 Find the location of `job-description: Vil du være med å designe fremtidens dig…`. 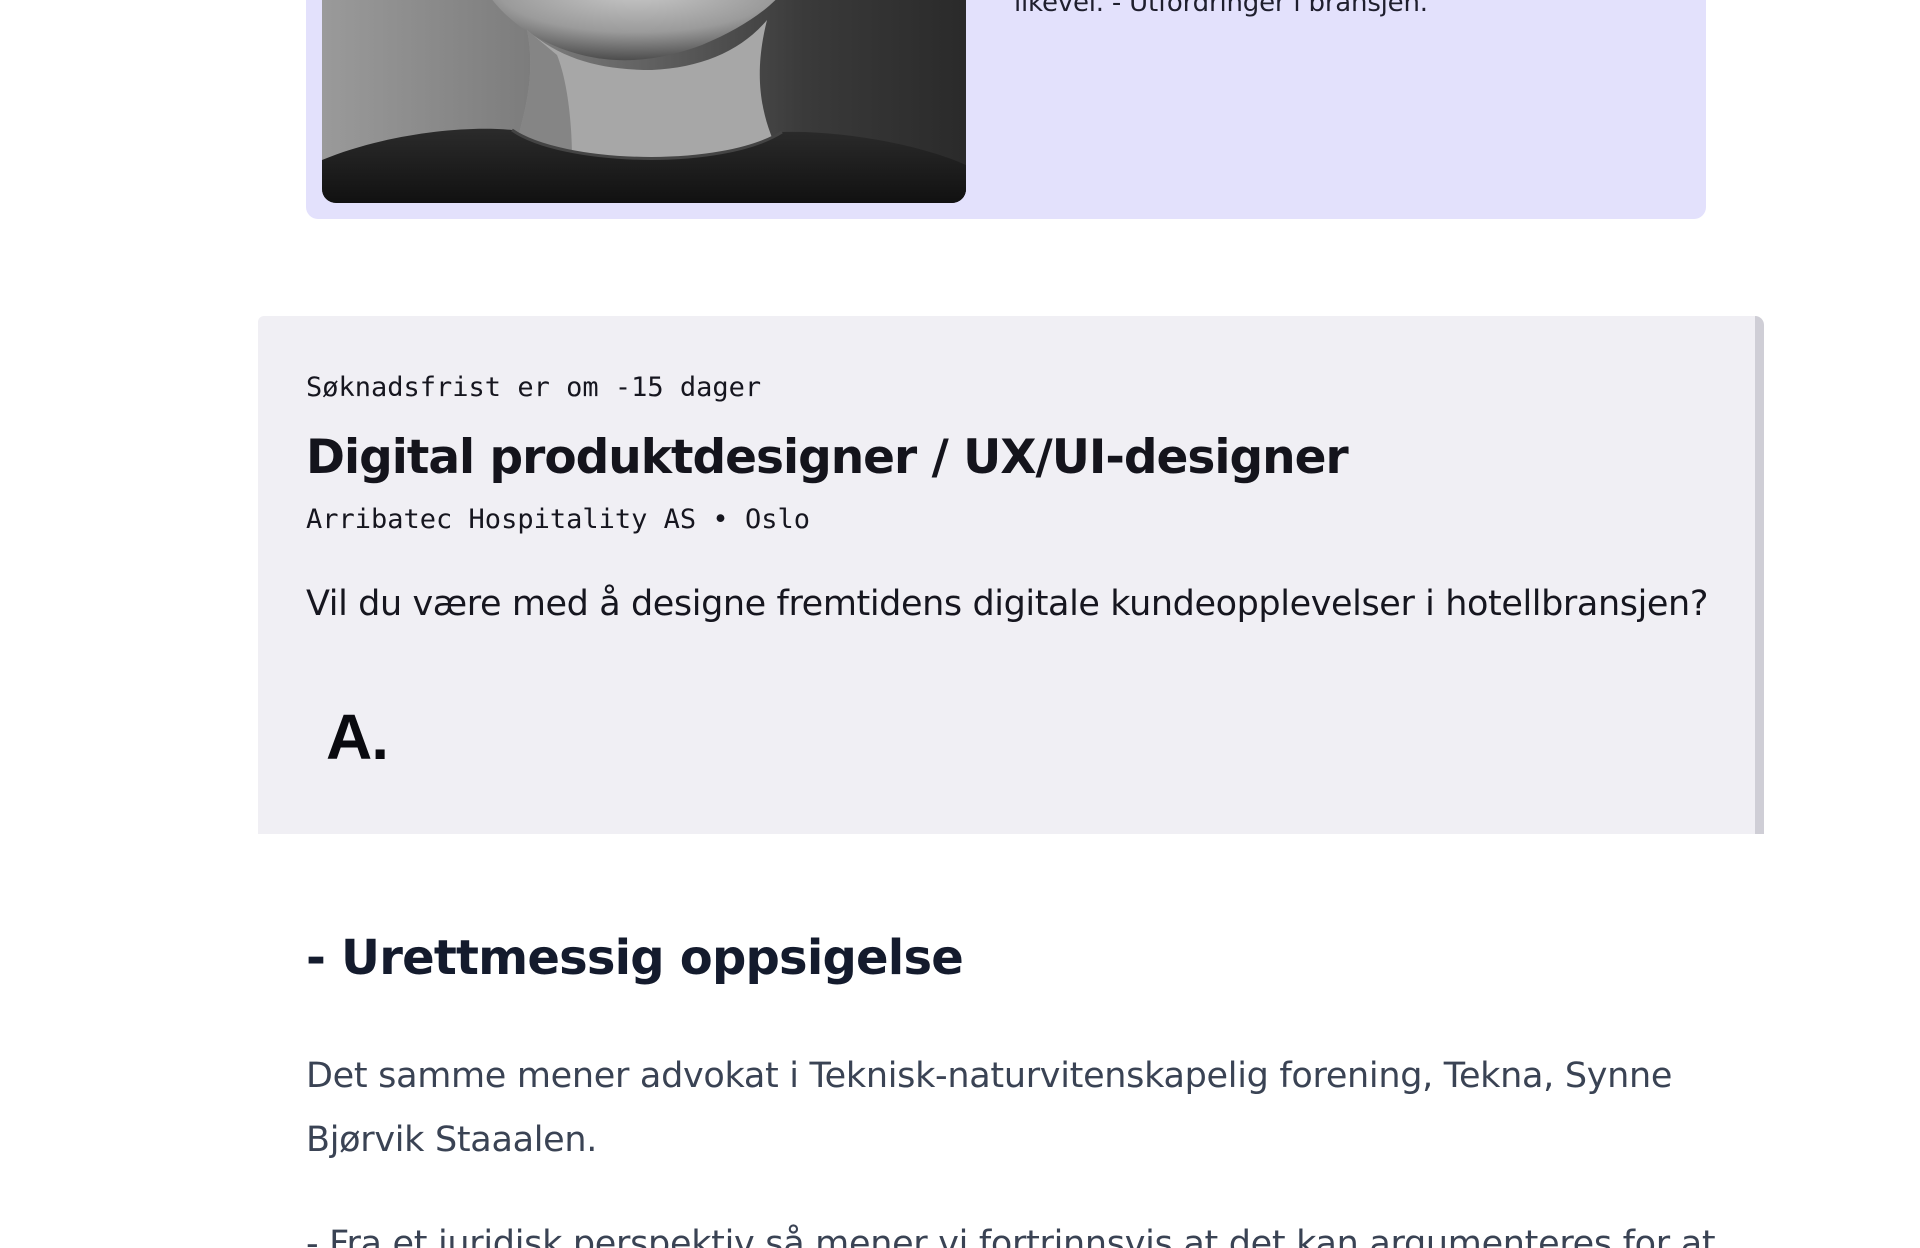

job-description: Vil du være med å designe fremtidens dig… is located at coordinates (1007, 604).